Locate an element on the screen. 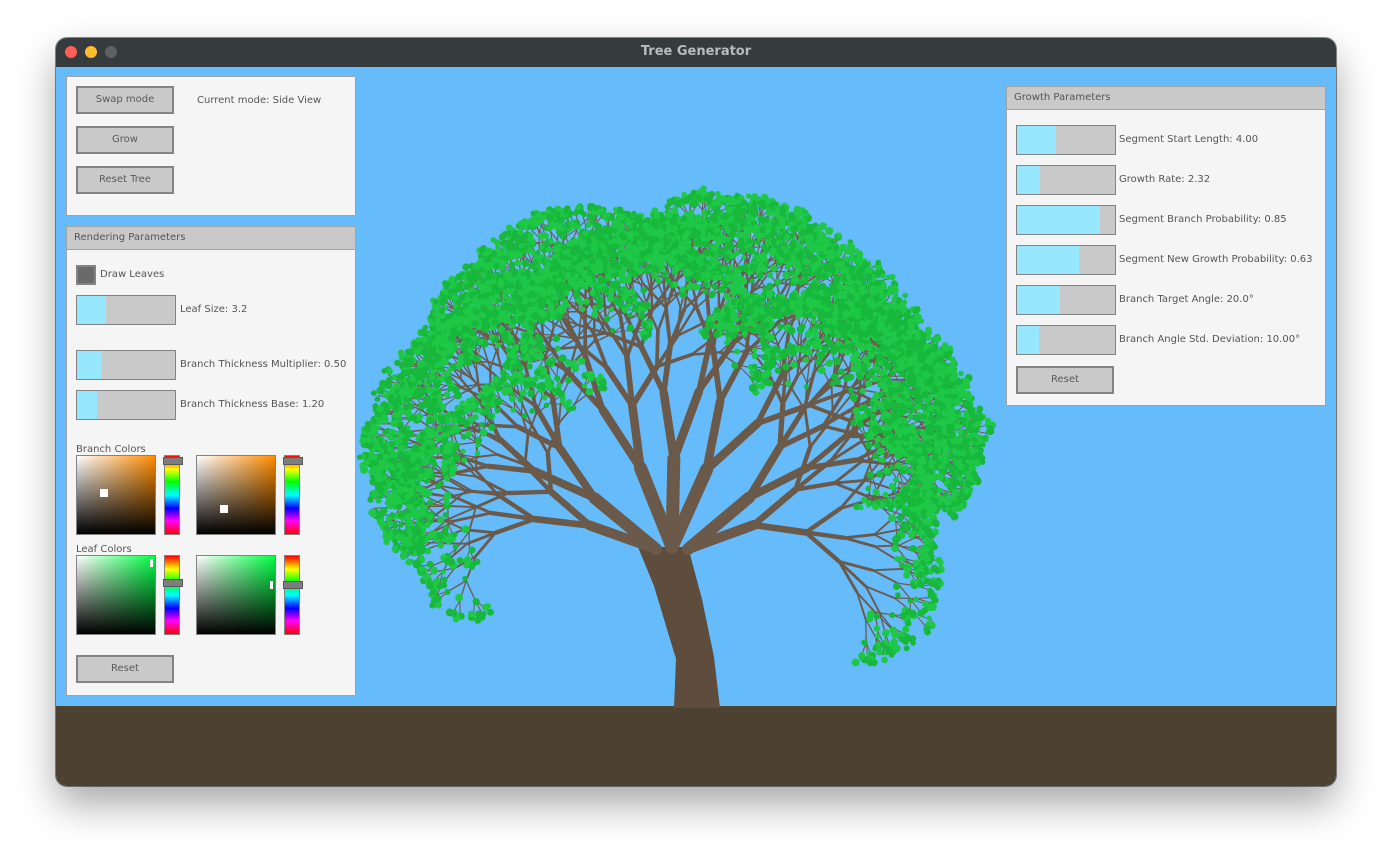 This screenshot has width=1392, height=860. segment-start-length-slider is located at coordinates (1066, 140).